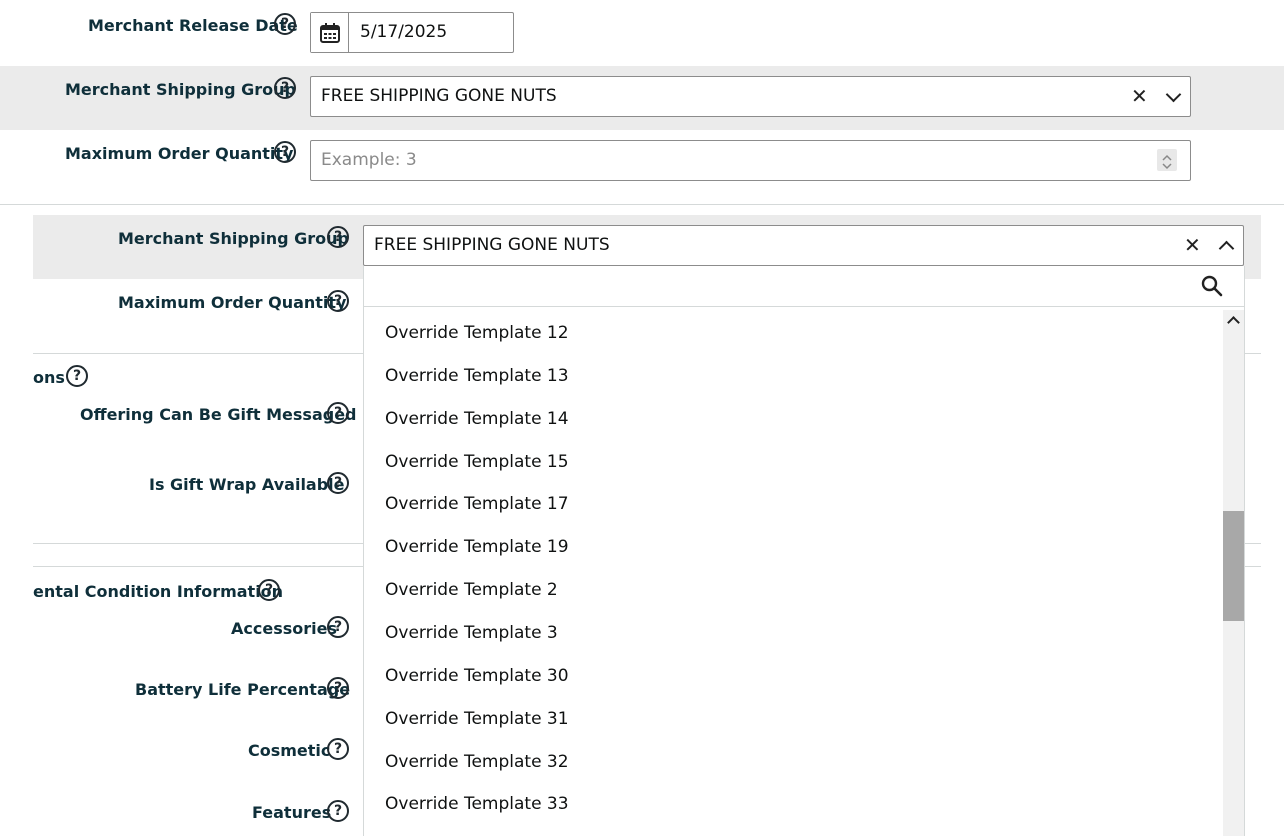 This screenshot has width=1284, height=836. I want to click on dropdown-option: Override Template 12, so click(477, 333).